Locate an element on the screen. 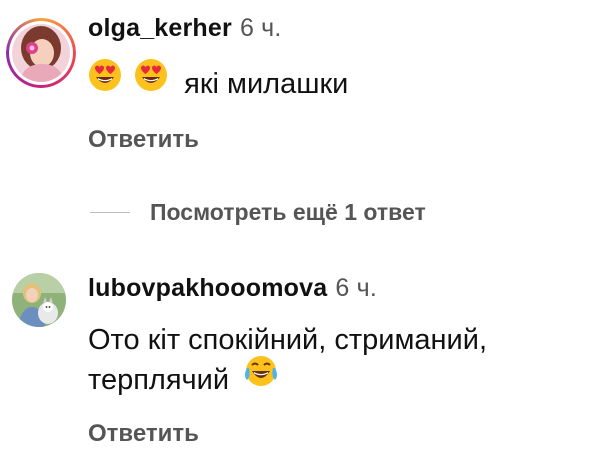 The image size is (600, 450). view-replies-label: Посмотреть ещё 1 ответ is located at coordinates (288, 212).